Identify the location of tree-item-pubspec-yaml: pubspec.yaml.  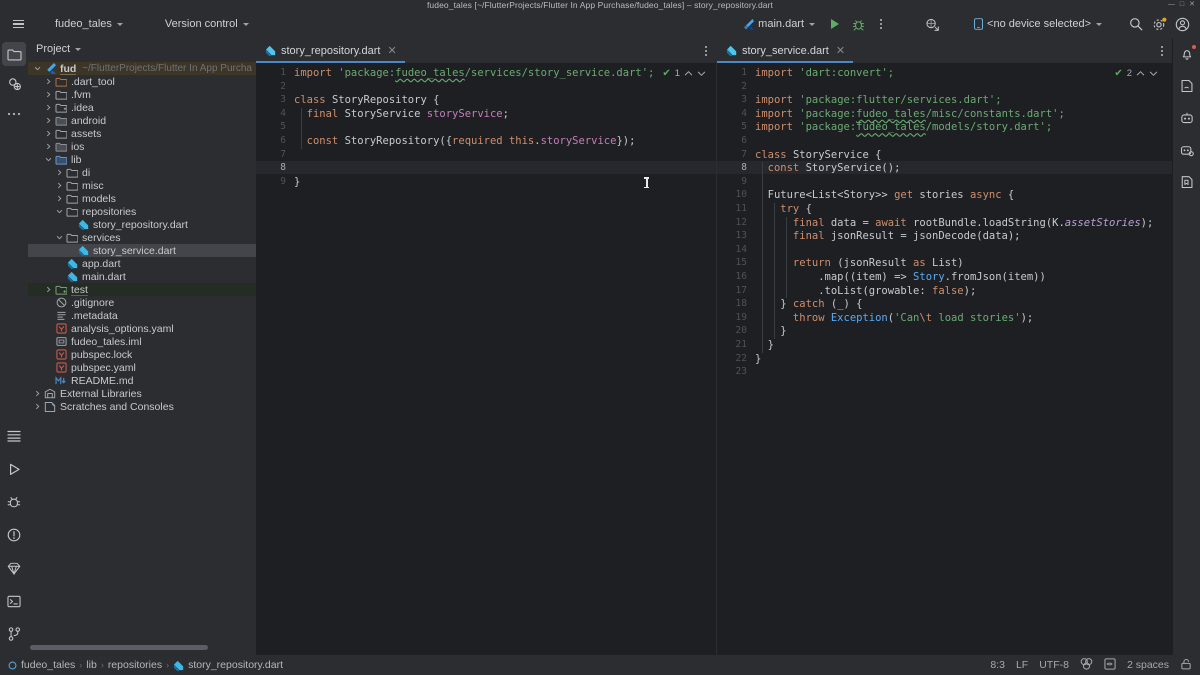
(142, 367).